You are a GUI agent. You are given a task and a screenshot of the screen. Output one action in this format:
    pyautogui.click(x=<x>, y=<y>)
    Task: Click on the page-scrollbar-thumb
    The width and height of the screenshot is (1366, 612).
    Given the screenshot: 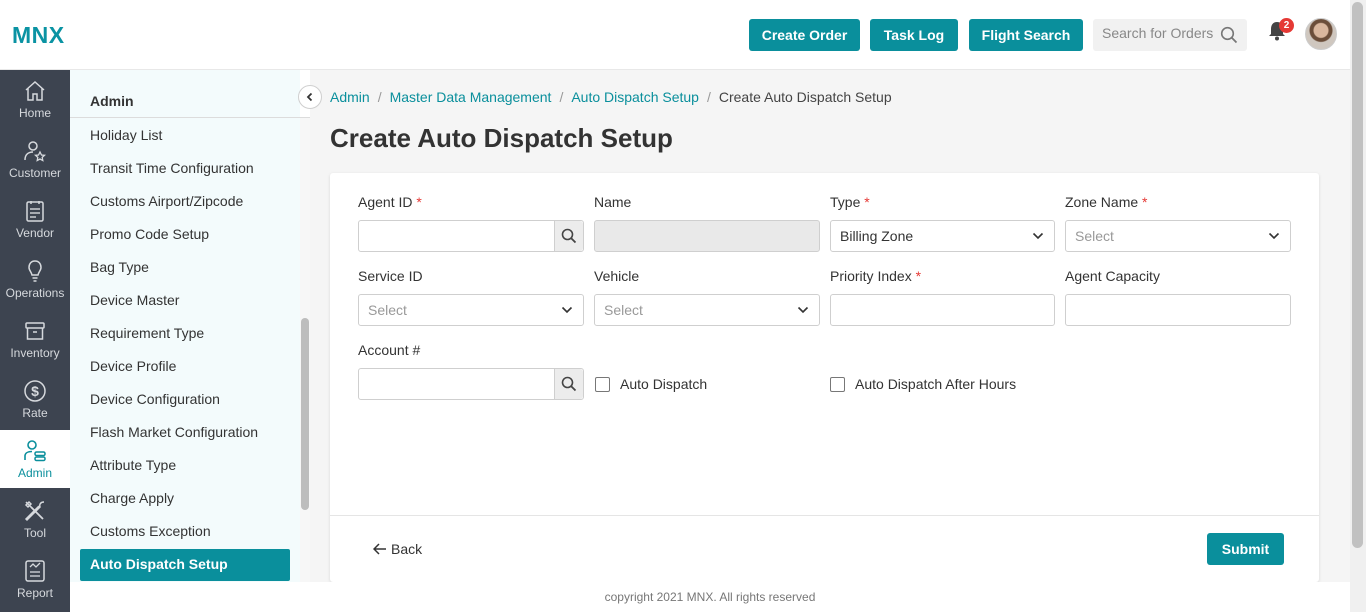 What is the action you would take?
    pyautogui.click(x=1357, y=275)
    